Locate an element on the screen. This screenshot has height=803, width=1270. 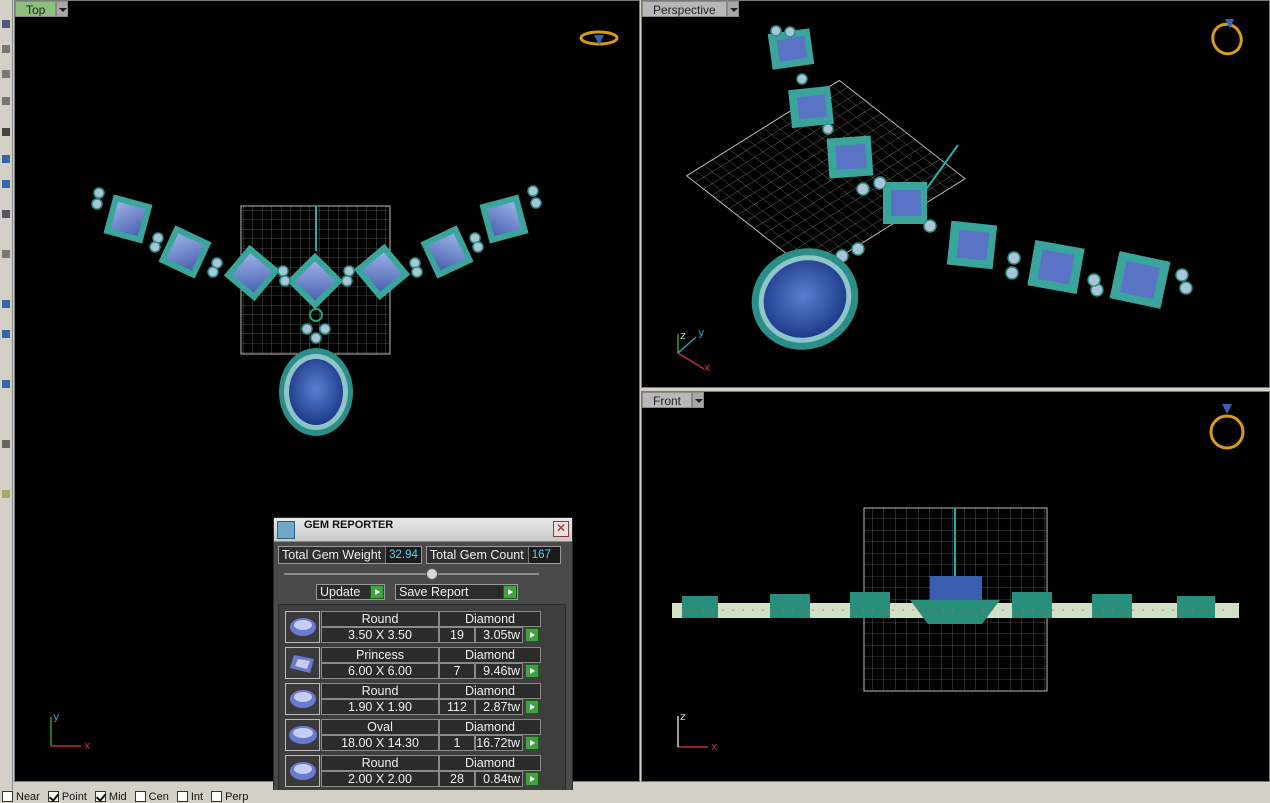
update-button: Update is located at coordinates (350, 592).